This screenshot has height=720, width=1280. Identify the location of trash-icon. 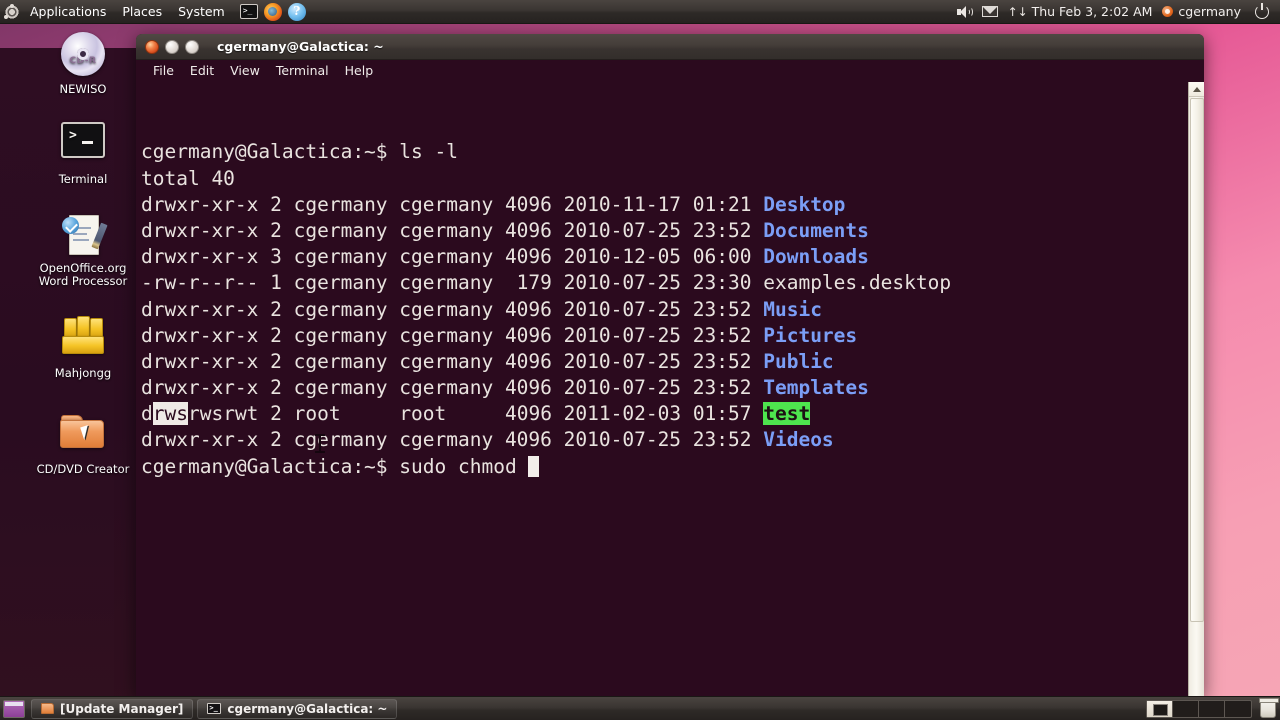
(1269, 707).